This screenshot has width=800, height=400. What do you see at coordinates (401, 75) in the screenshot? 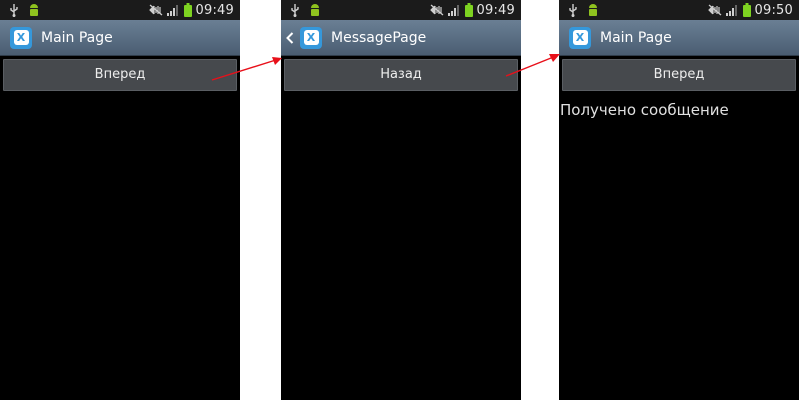
I see `back-button: Назад` at bounding box center [401, 75].